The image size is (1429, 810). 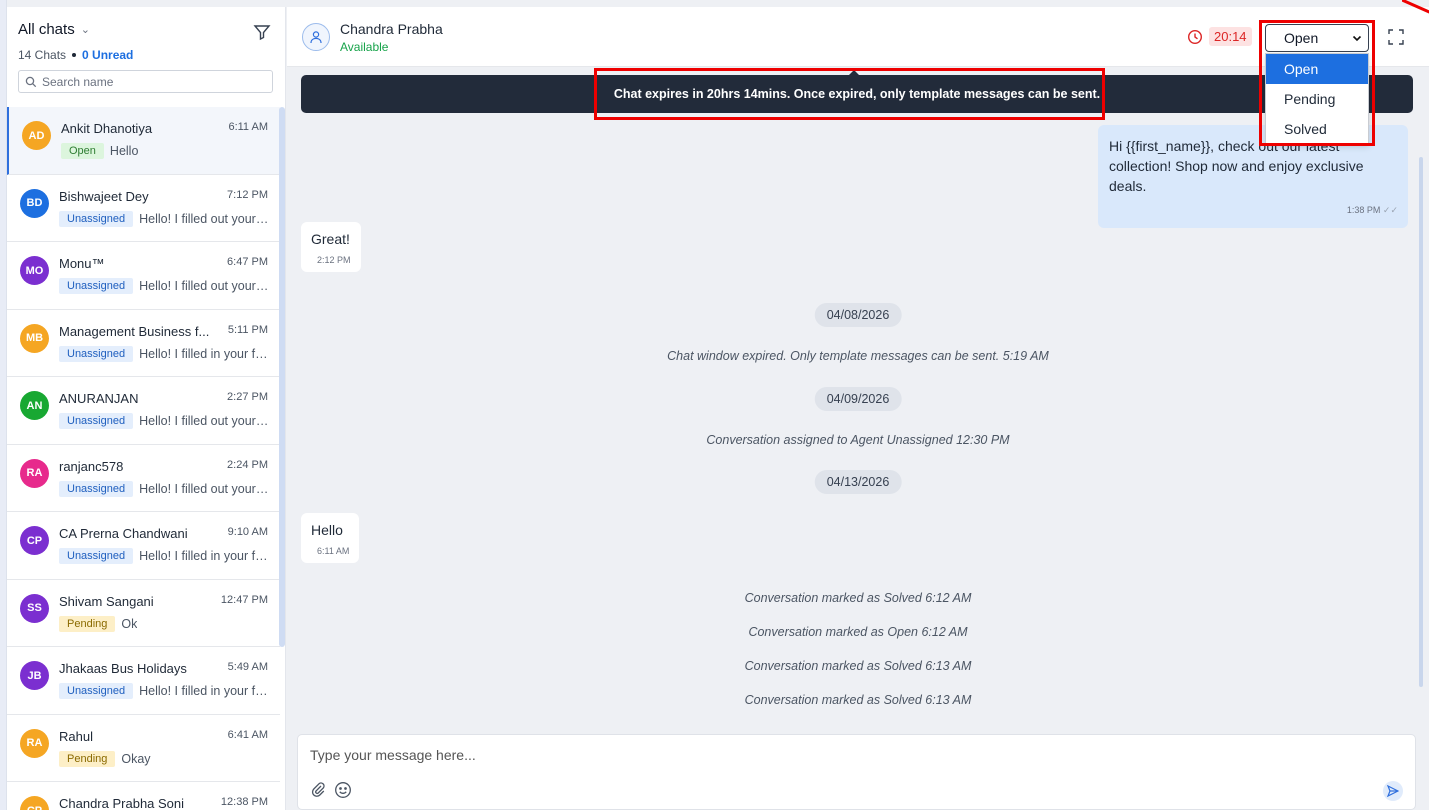 What do you see at coordinates (136, 758) in the screenshot?
I see `chat-last-message: Okay` at bounding box center [136, 758].